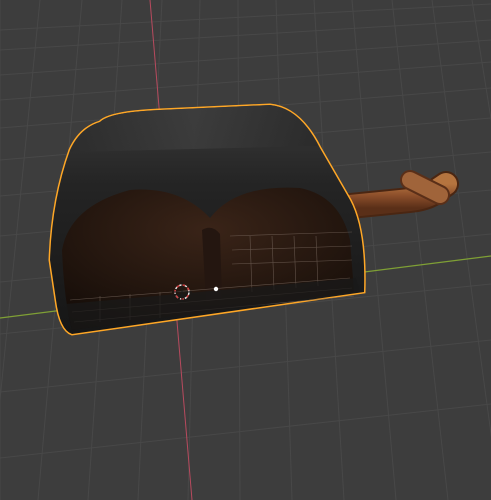 The image size is (491, 500). I want to click on object-origin-dot, so click(216, 289).